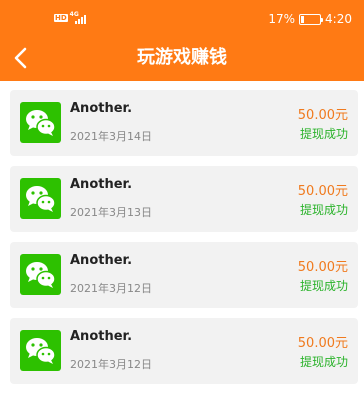 This screenshot has width=364, height=396. Describe the element at coordinates (111, 136) in the screenshot. I see `record-date: 2021年3月14日` at that location.